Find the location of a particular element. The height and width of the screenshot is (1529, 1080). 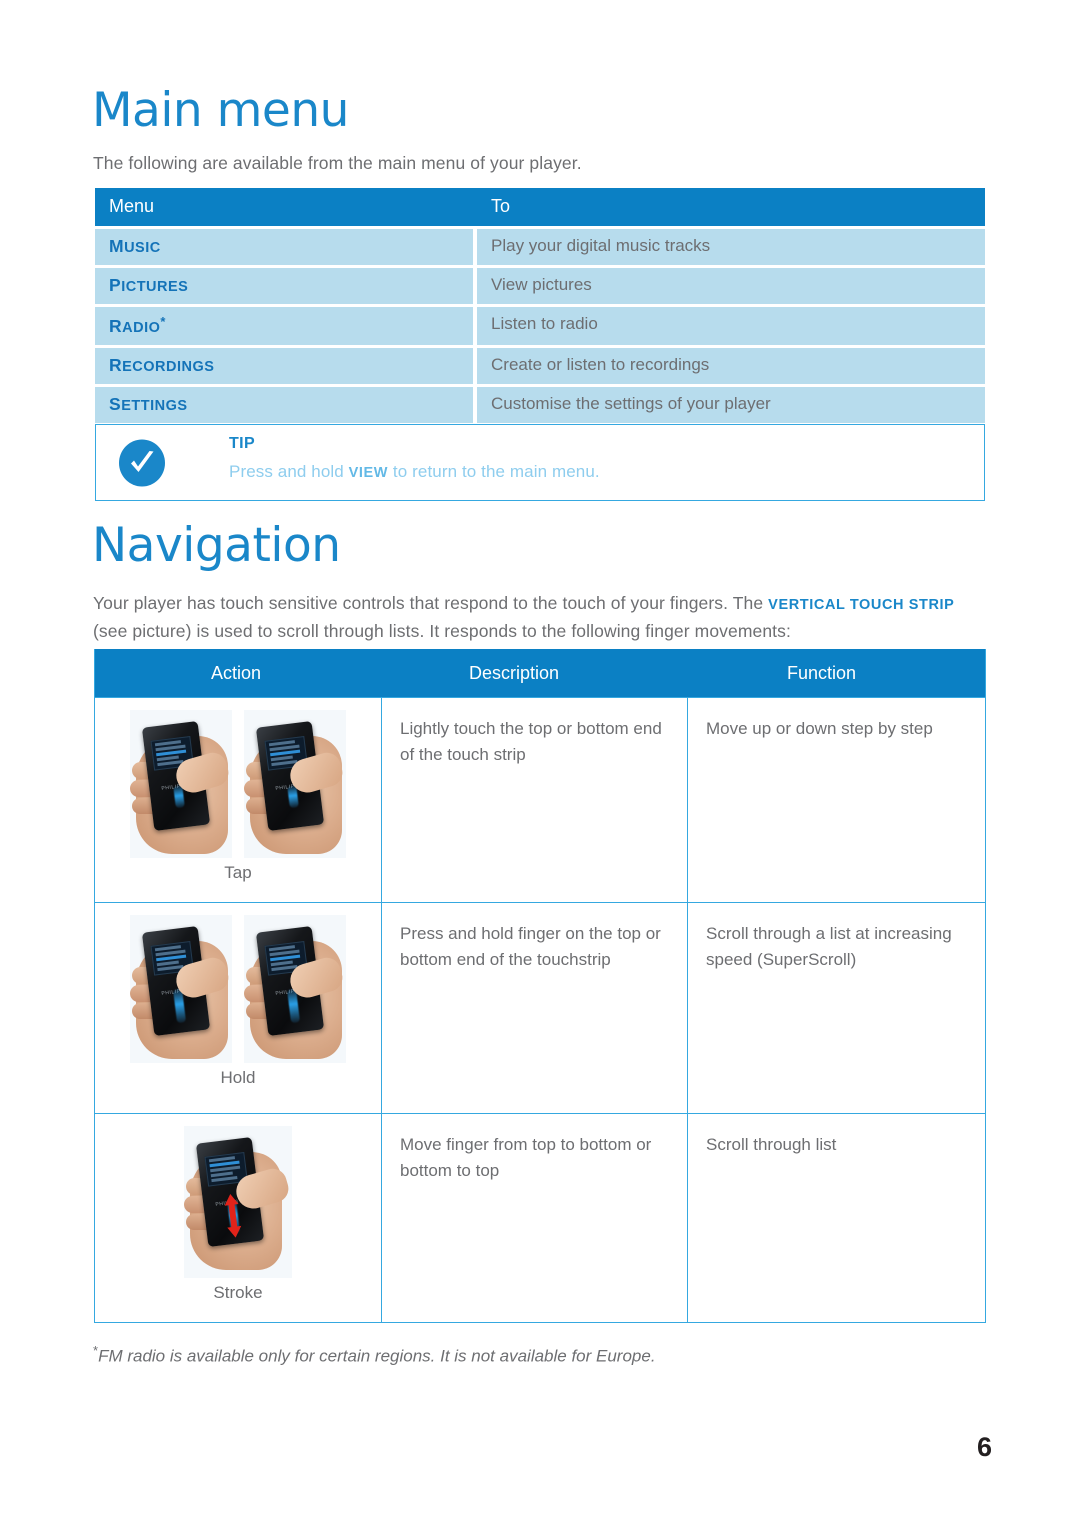

menu-item-label: RECORDINGS is located at coordinates (162, 364).